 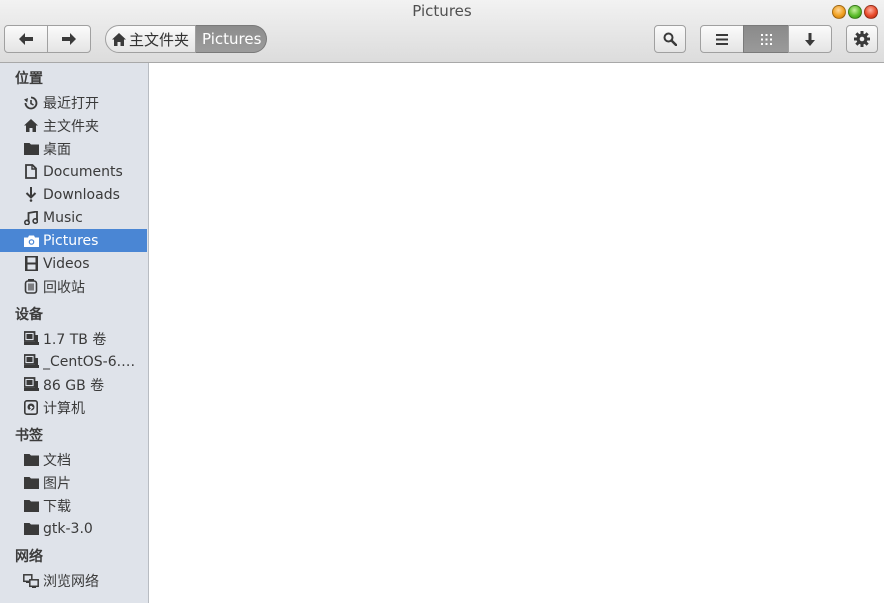 I want to click on sidebar-item-documents: Documents, so click(x=73, y=171).